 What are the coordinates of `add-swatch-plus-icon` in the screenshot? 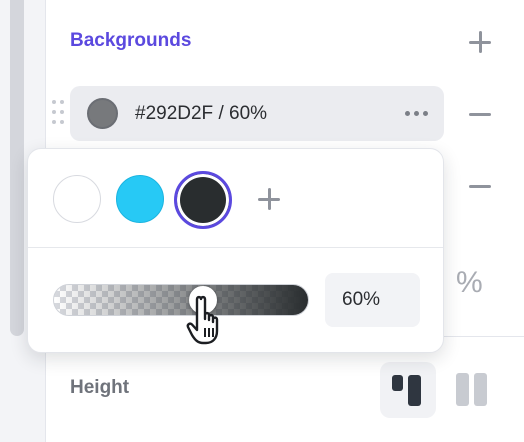 It's located at (269, 199).